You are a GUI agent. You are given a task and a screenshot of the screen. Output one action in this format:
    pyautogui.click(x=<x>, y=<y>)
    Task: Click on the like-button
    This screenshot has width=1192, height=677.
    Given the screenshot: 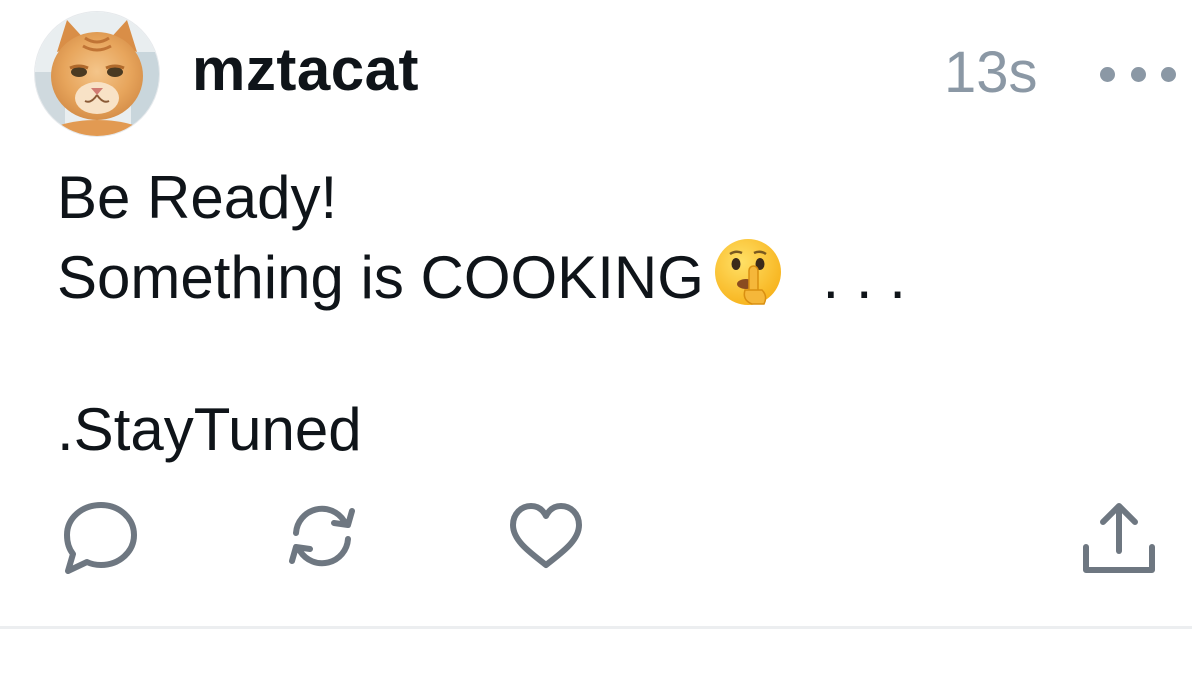 What is the action you would take?
    pyautogui.click(x=546, y=536)
    